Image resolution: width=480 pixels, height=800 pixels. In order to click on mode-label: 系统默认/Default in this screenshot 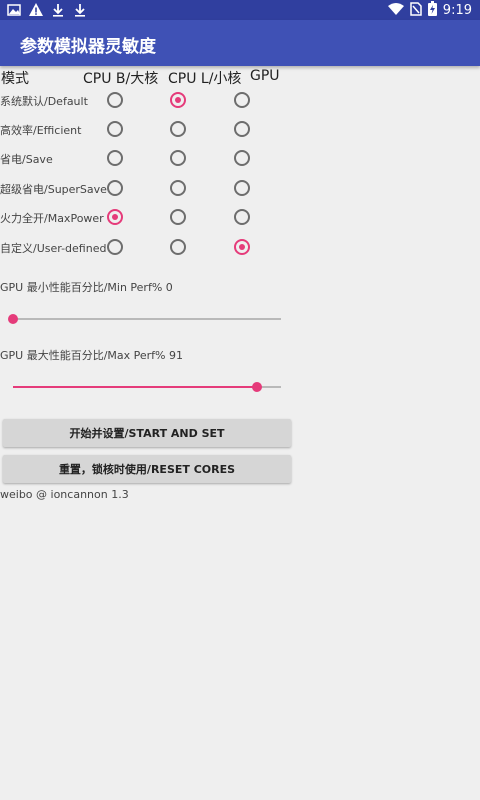, I will do `click(44, 101)`.